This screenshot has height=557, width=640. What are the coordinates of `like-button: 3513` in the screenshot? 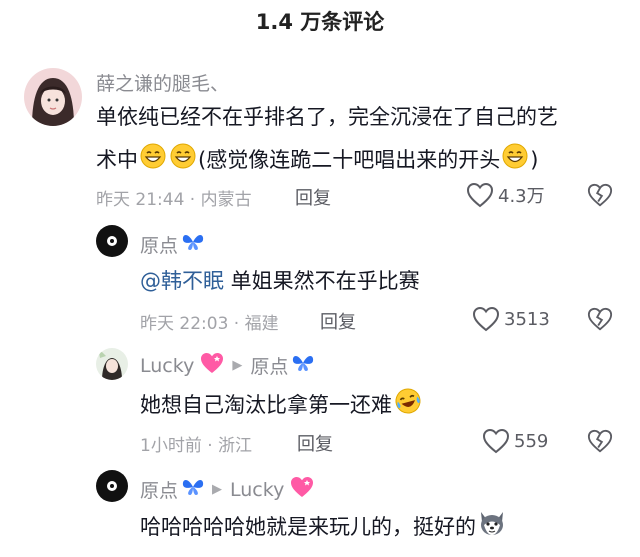 It's located at (511, 319).